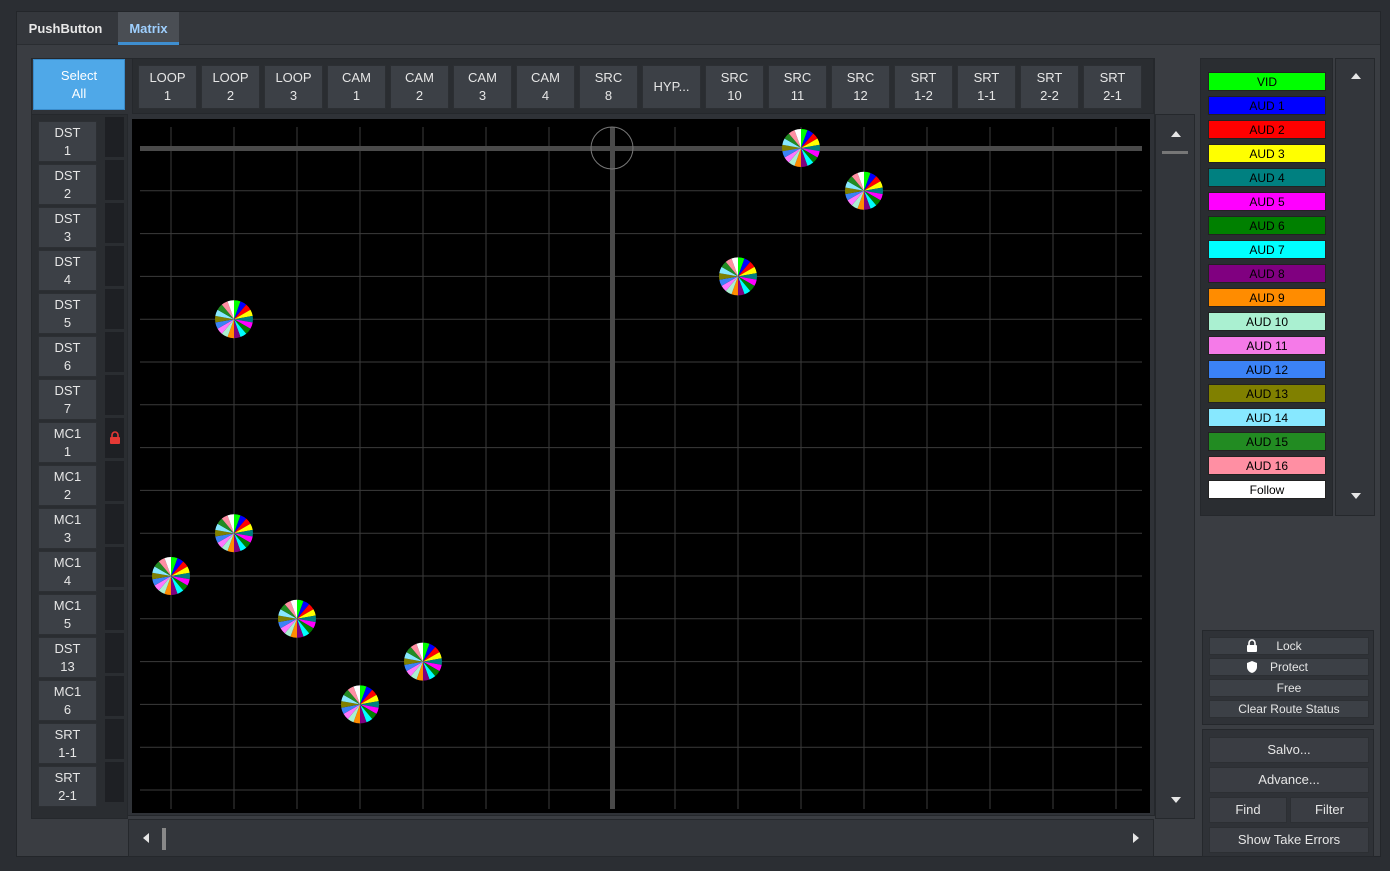  I want to click on vertical-scroll-thumb, so click(1175, 152).